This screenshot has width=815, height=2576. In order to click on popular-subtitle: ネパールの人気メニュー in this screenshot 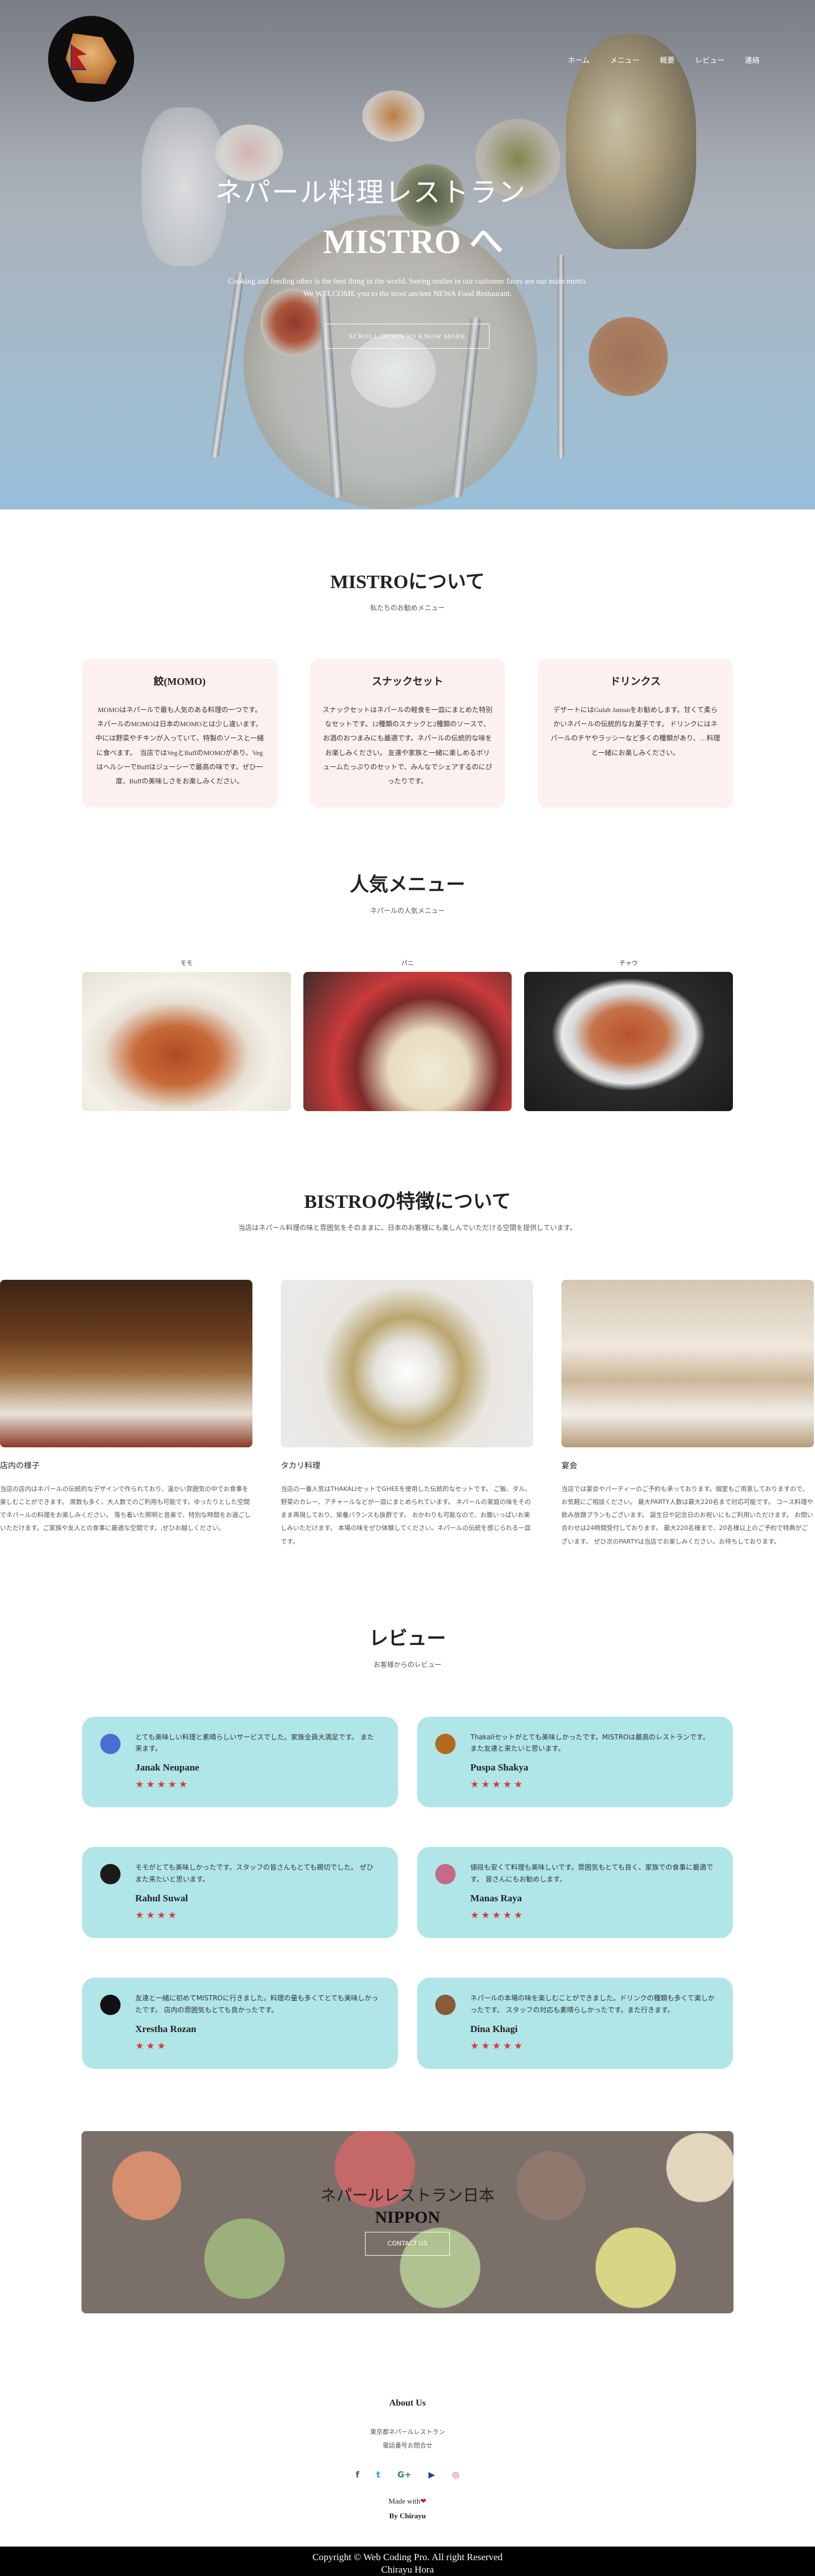, I will do `click(407, 911)`.